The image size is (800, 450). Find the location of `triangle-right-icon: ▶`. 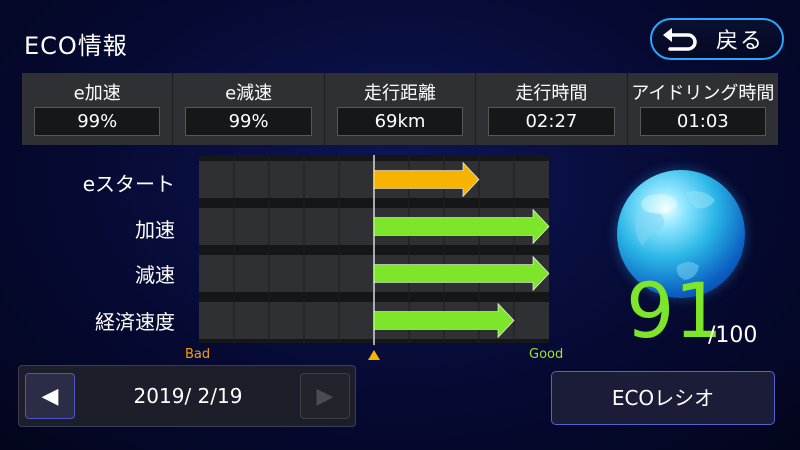

triangle-right-icon: ▶ is located at coordinates (325, 396).